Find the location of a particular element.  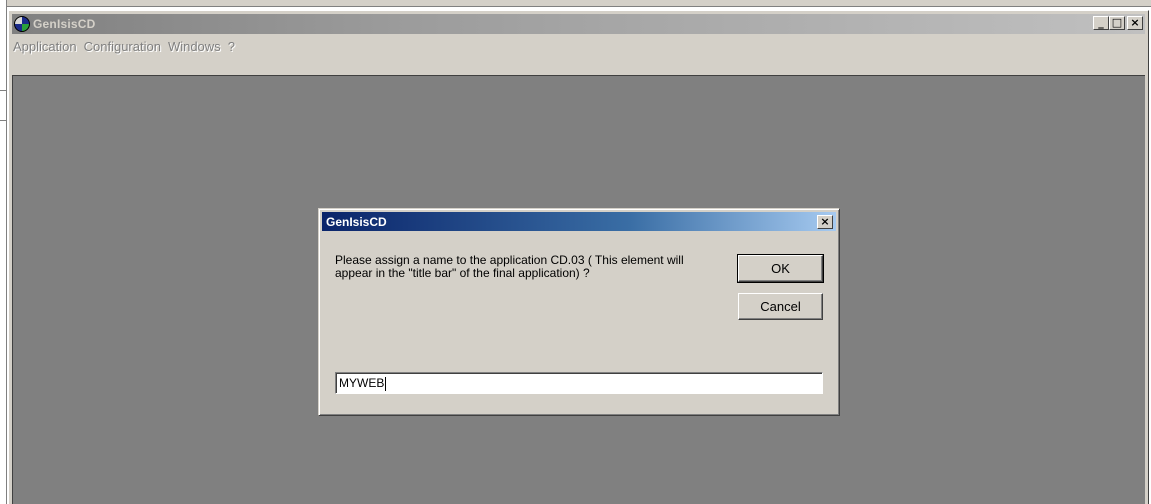

maximize-button: □ is located at coordinates (1117, 23).